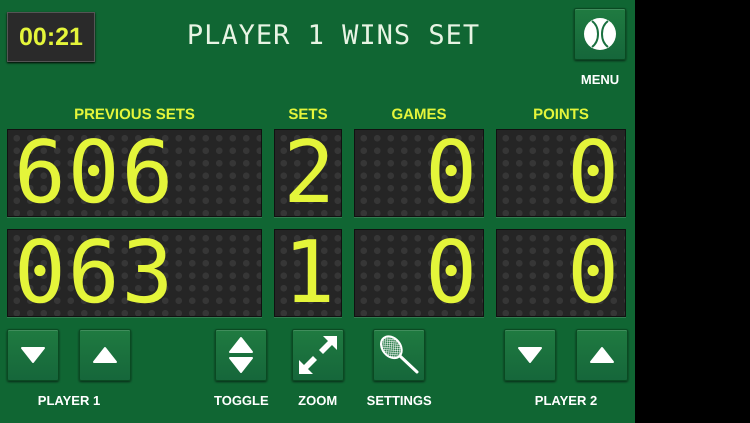 This screenshot has width=750, height=423. I want to click on settings-button, so click(399, 355).